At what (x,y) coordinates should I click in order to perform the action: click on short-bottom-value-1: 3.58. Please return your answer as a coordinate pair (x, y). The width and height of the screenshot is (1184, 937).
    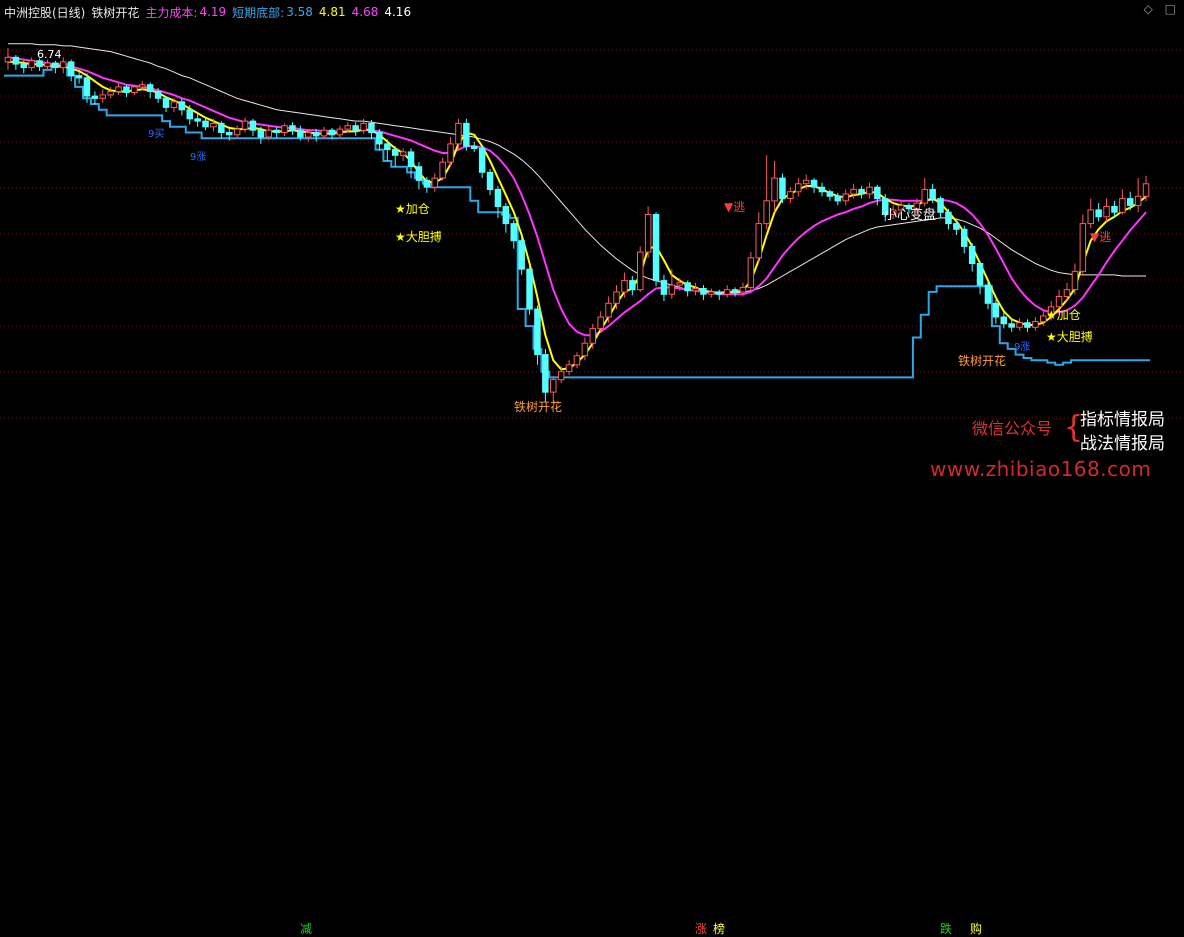
    Looking at the image, I should click on (299, 12).